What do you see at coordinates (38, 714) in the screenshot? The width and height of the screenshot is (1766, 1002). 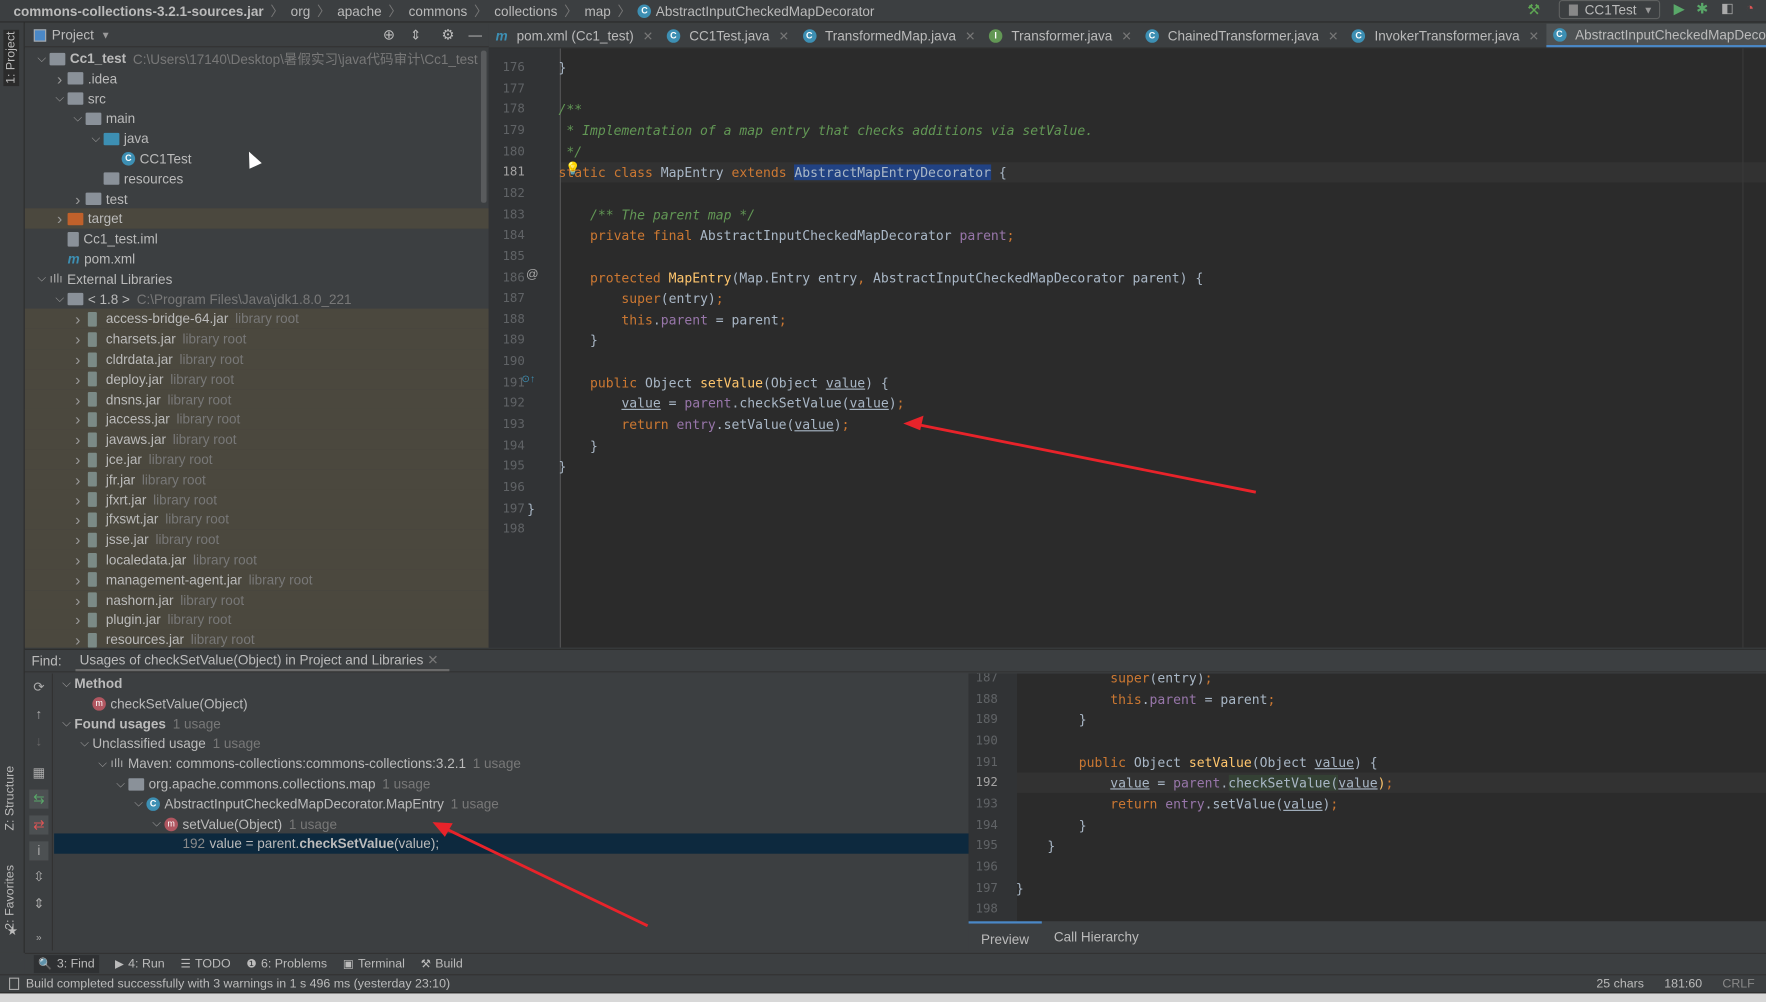 I see `previous-occurrence-icon: ↑` at bounding box center [38, 714].